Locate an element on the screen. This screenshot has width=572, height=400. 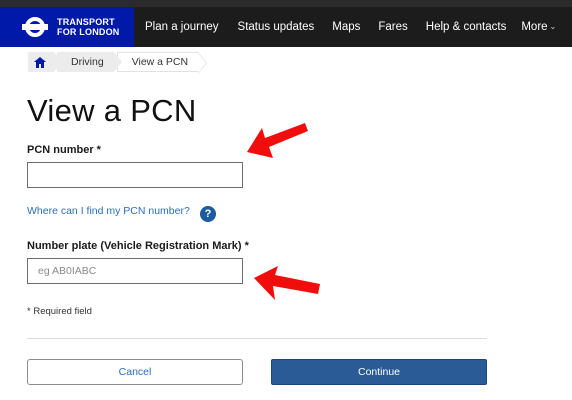
nav-status-updates: Status updates is located at coordinates (276, 27).